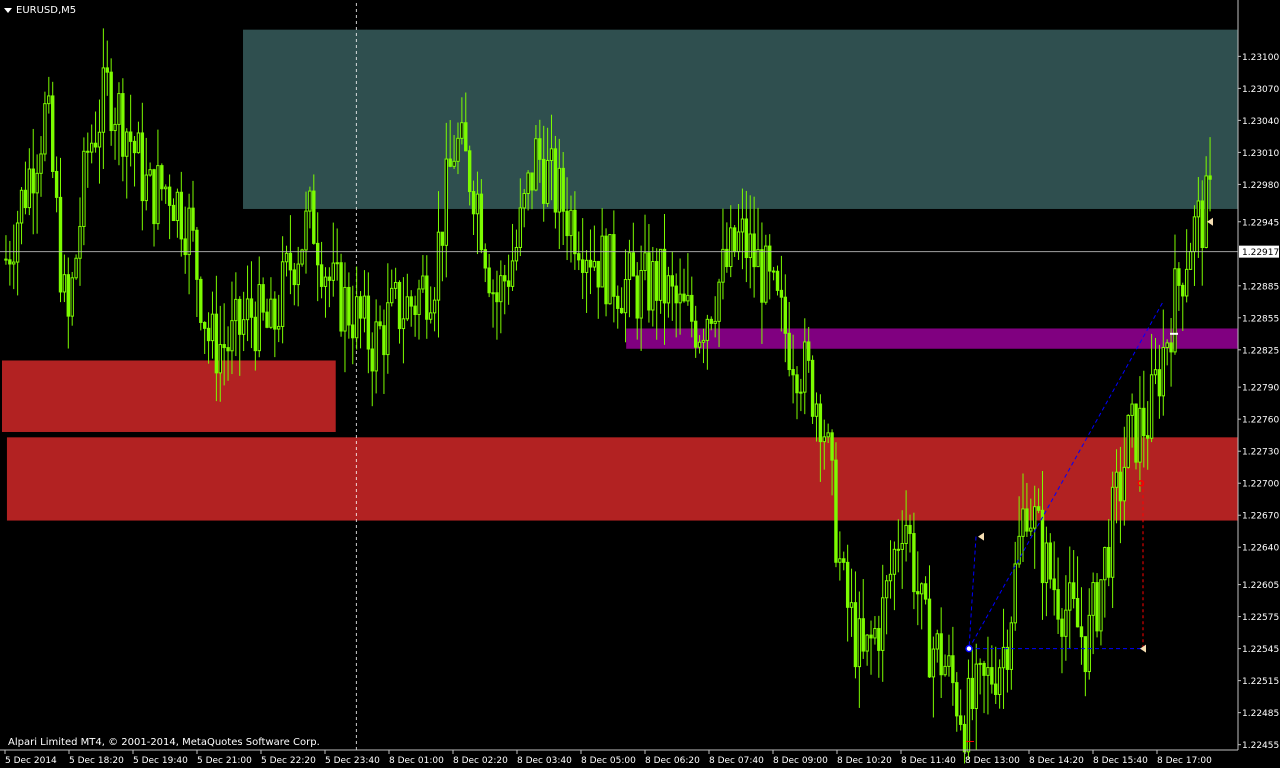  What do you see at coordinates (31, 761) in the screenshot?
I see `x-tick-label: 5 Dec 2014` at bounding box center [31, 761].